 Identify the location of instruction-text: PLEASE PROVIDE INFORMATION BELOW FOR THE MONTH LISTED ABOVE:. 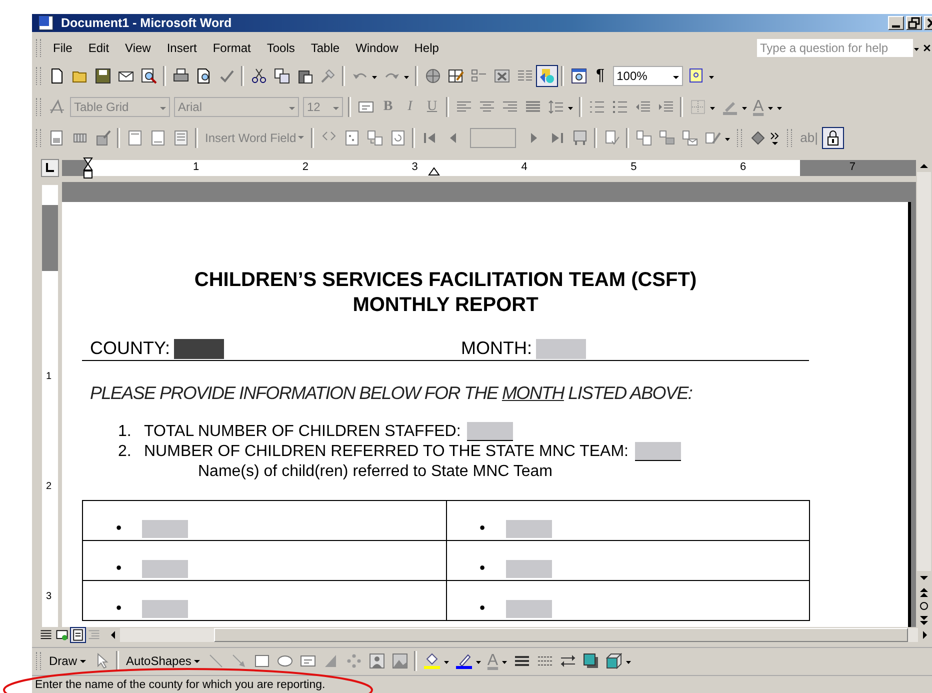
(391, 393).